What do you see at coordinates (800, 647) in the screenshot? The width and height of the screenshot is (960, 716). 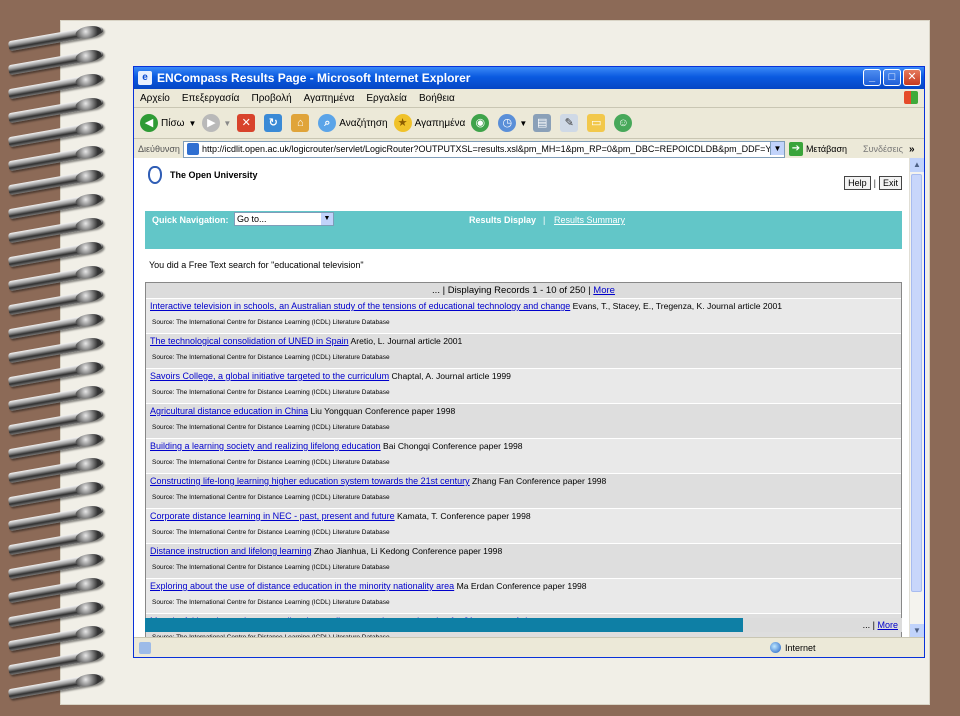 I see `zone-label: Internet` at bounding box center [800, 647].